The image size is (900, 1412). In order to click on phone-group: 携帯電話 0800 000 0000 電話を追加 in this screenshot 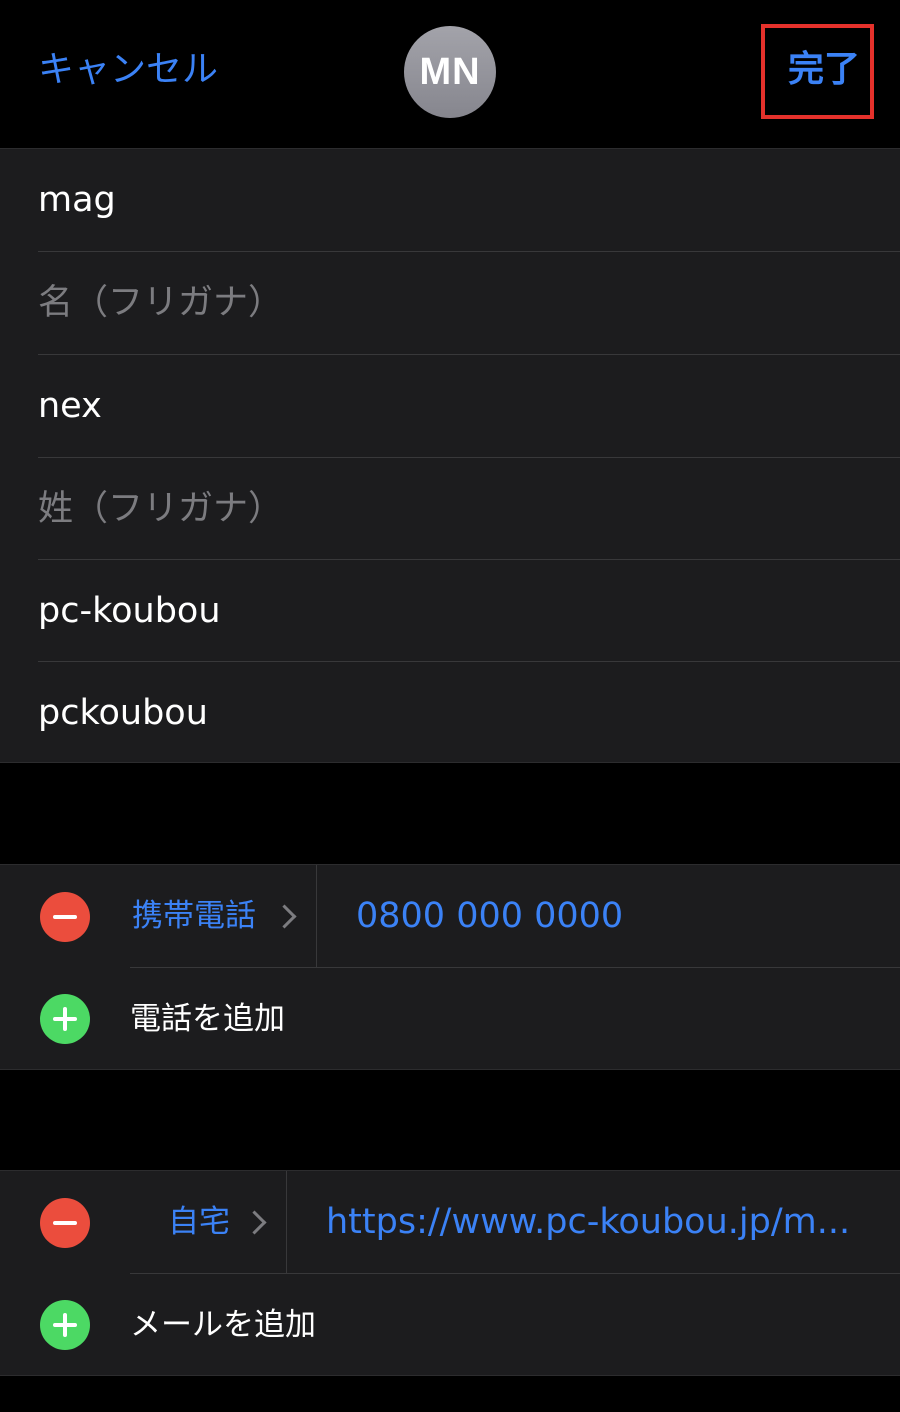, I will do `click(450, 967)`.